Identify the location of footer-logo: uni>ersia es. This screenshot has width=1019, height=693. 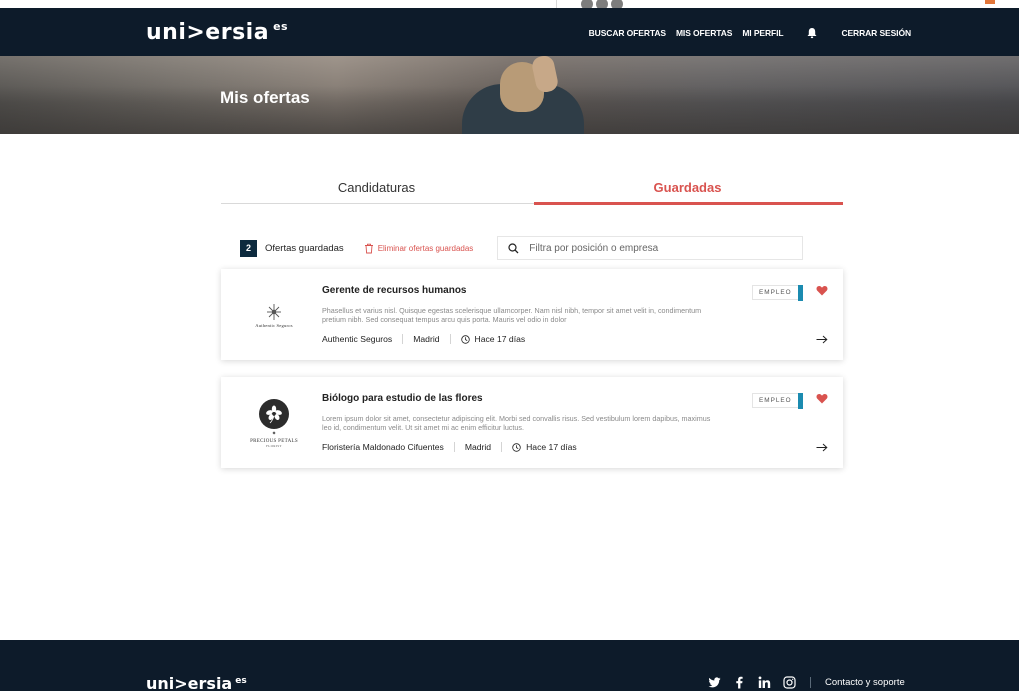
(196, 683).